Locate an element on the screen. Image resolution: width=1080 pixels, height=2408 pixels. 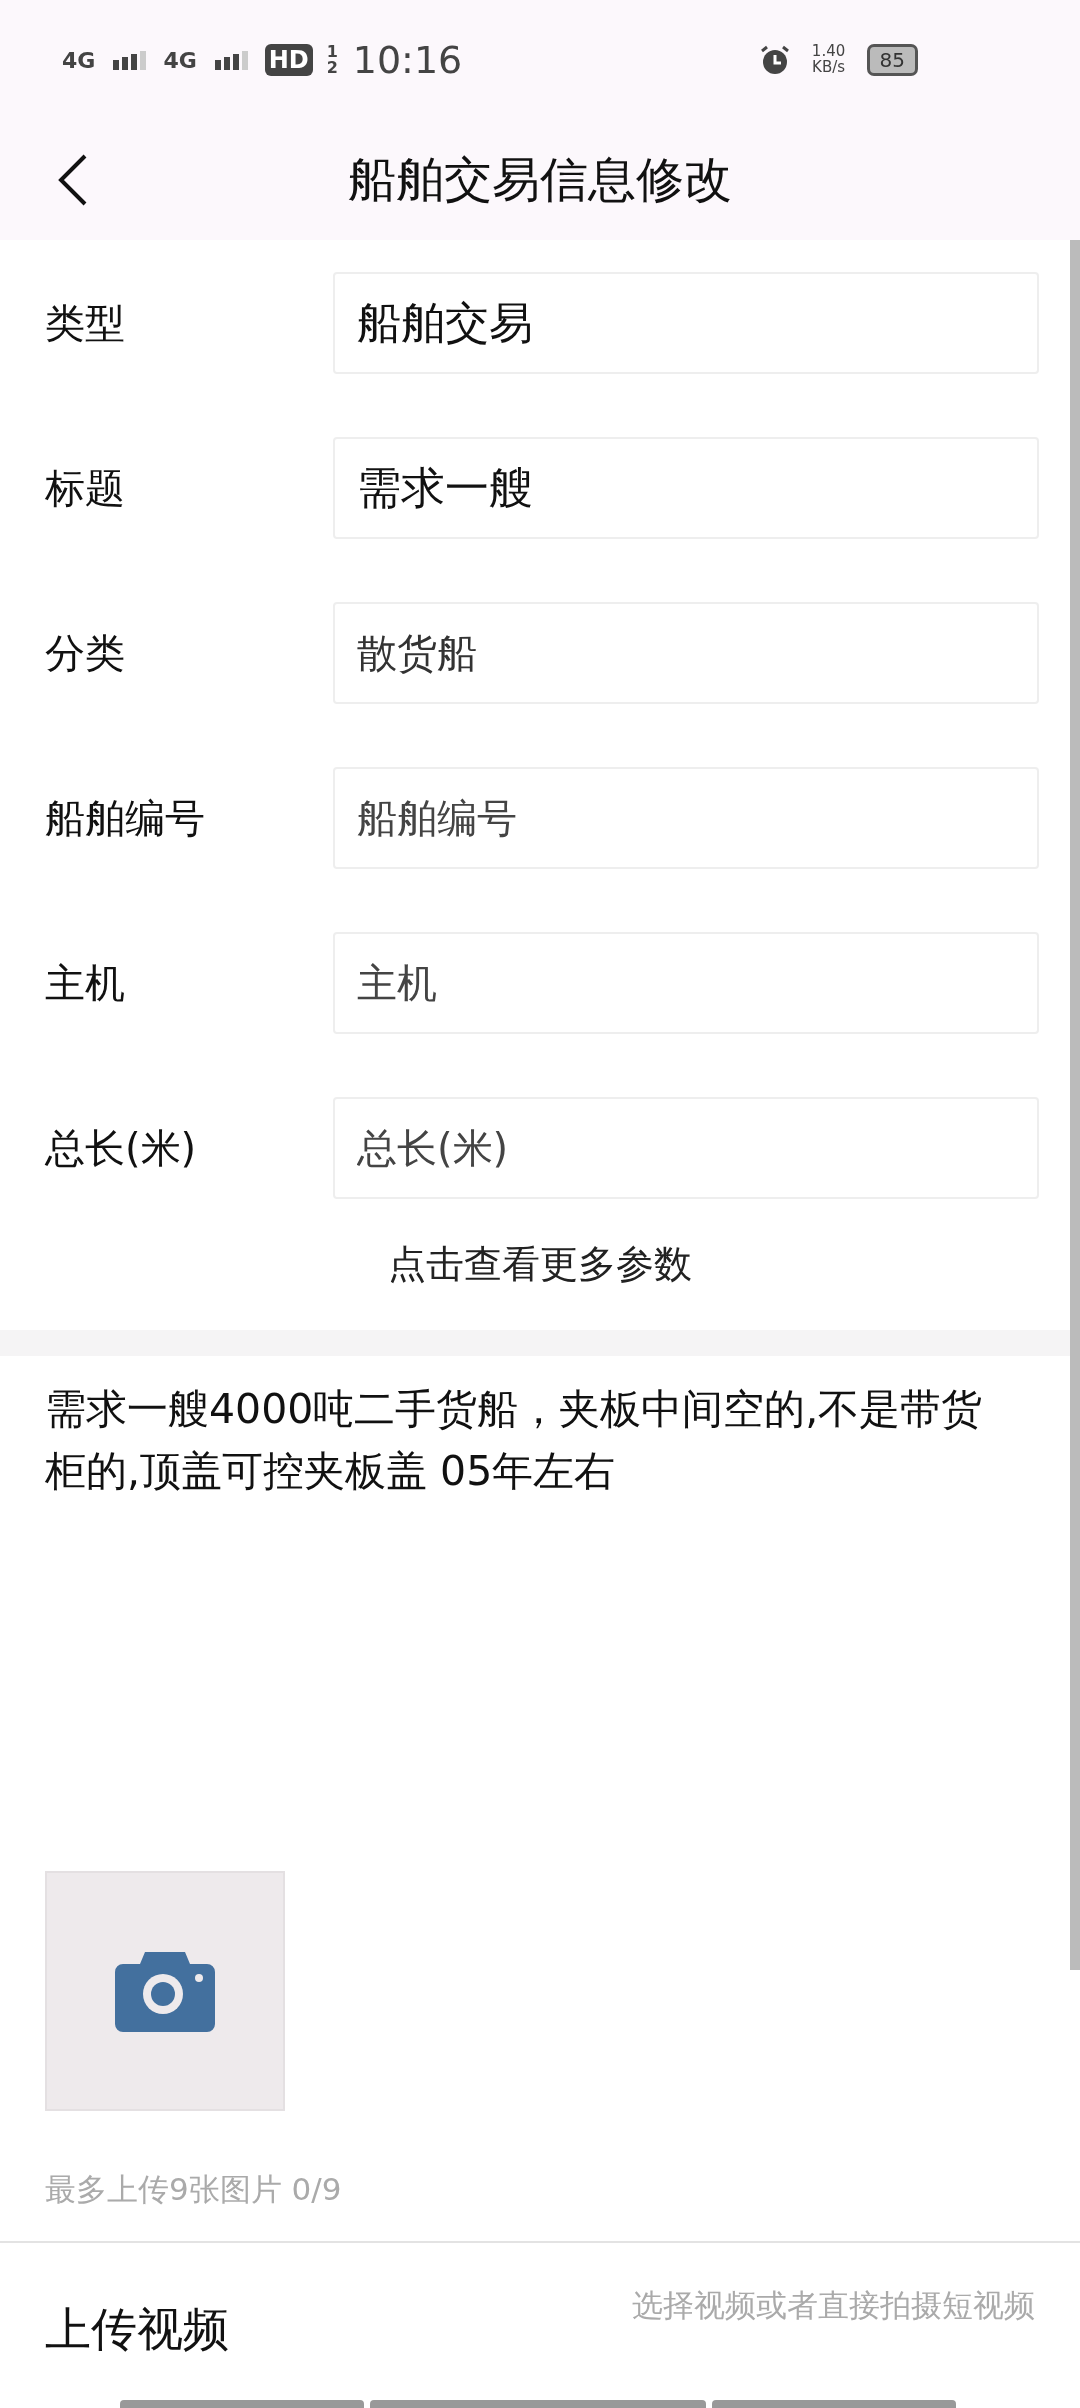
camera-icon is located at coordinates (165, 1991).